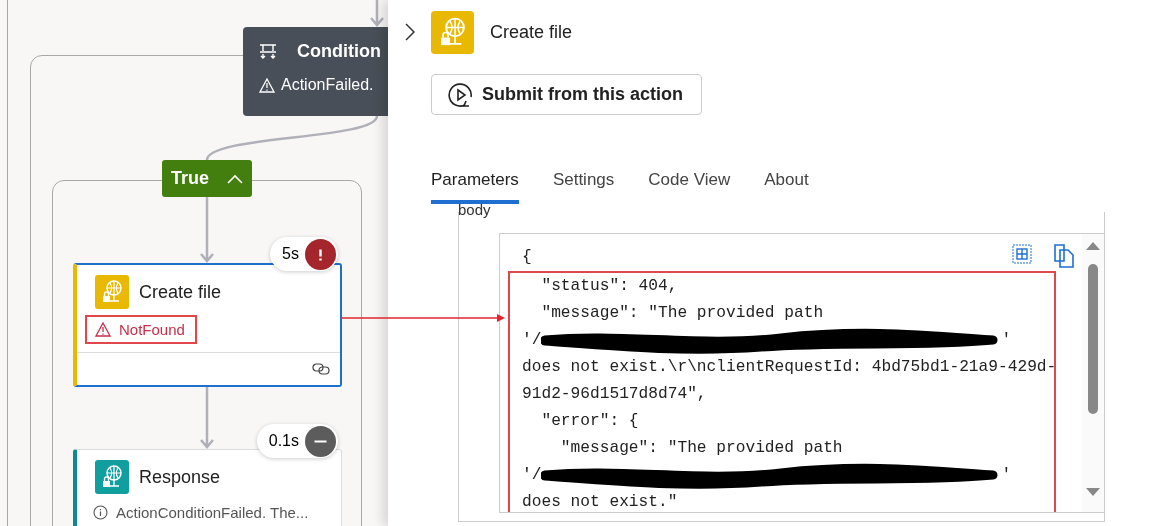 This screenshot has height=526, width=1152. Describe the element at coordinates (614, 394) in the screenshot. I see `code-line: 91d2-96d1517d8d74",` at that location.